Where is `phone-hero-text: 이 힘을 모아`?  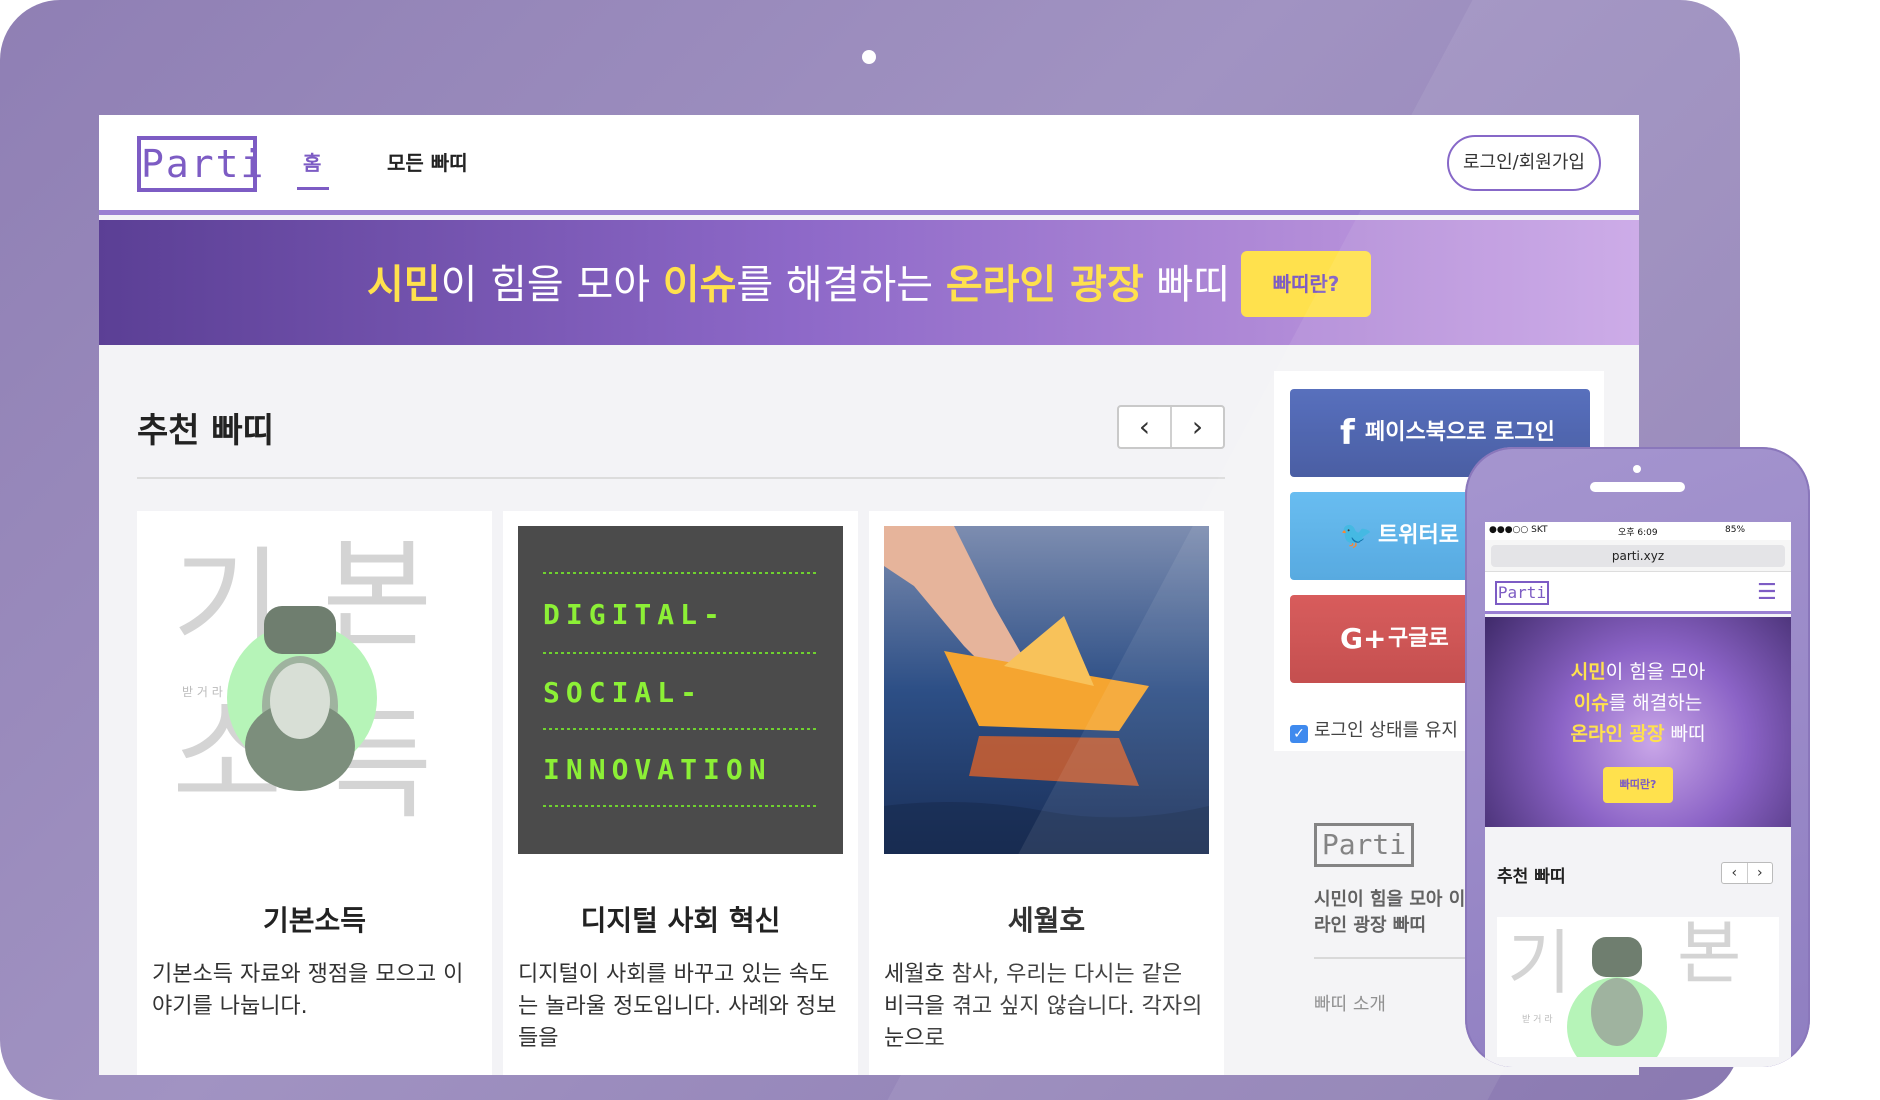
phone-hero-text: 이 힘을 모아 is located at coordinates (1655, 672).